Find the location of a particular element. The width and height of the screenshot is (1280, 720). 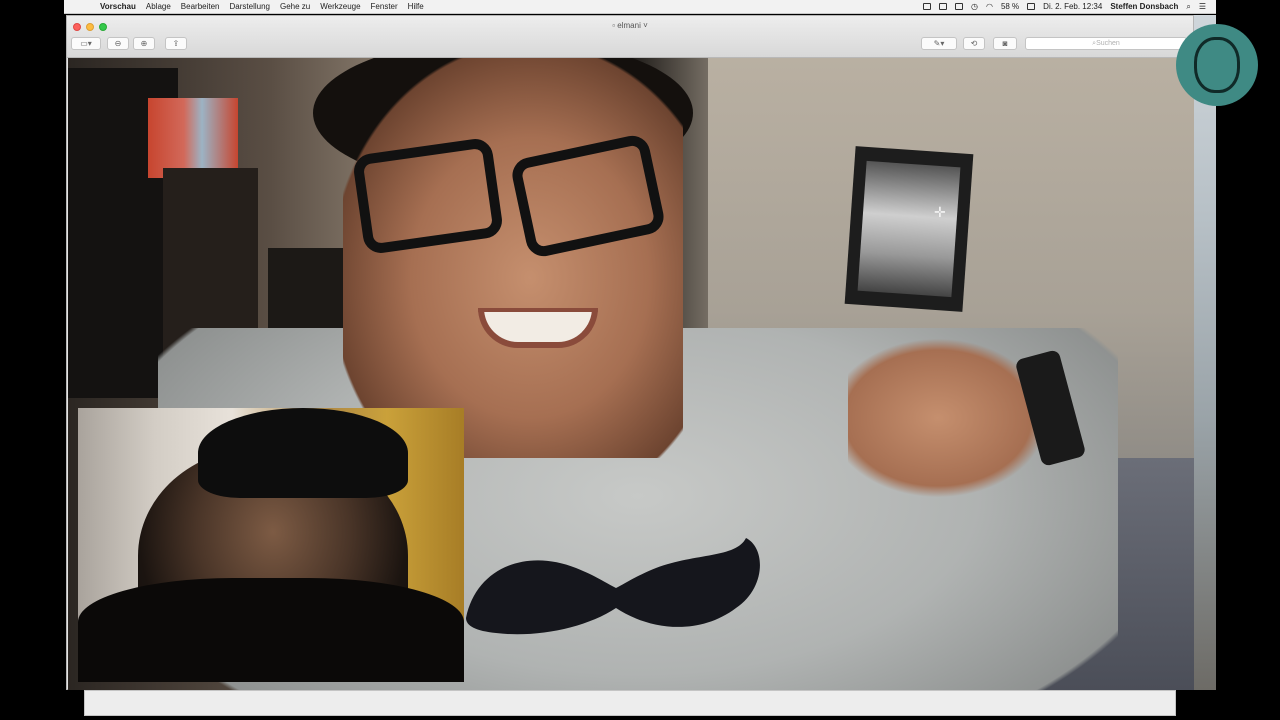

background-window is located at coordinates (1205, 352).